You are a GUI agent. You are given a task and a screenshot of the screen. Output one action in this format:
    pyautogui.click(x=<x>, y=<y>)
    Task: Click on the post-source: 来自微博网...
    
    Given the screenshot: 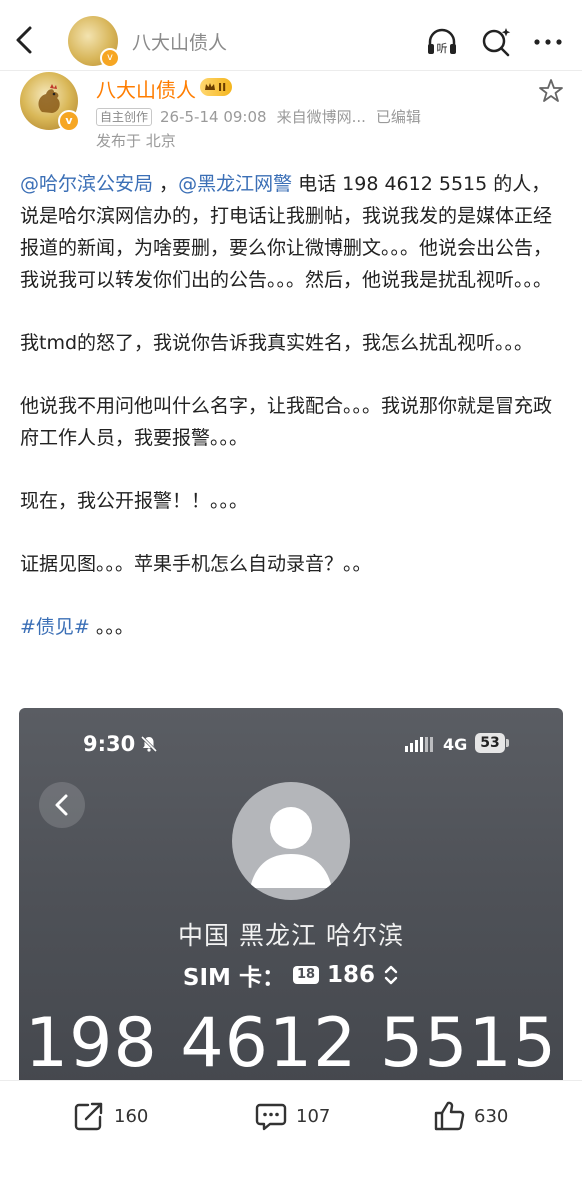 What is the action you would take?
    pyautogui.click(x=321, y=116)
    